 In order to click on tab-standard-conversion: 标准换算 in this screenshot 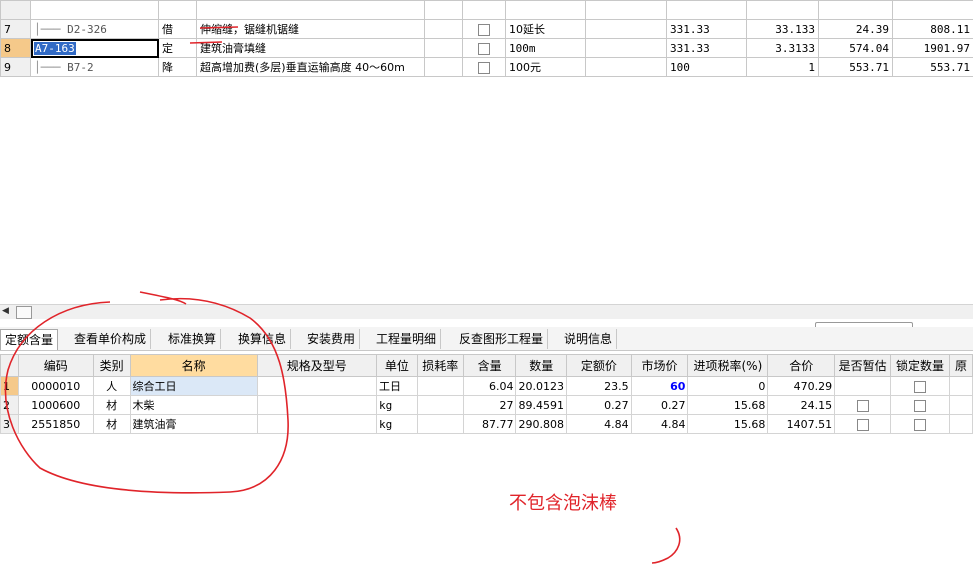, I will do `click(193, 339)`.